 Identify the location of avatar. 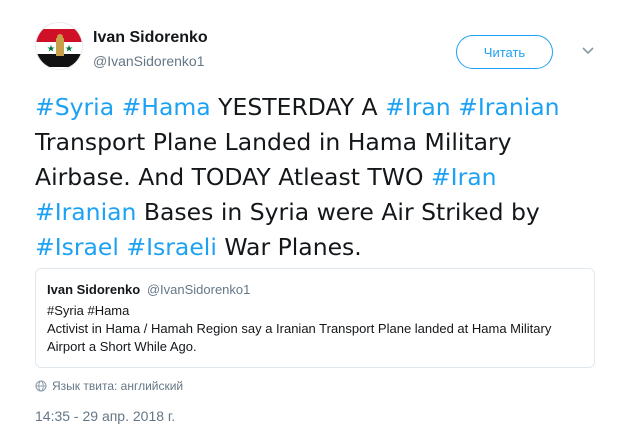
(59, 46).